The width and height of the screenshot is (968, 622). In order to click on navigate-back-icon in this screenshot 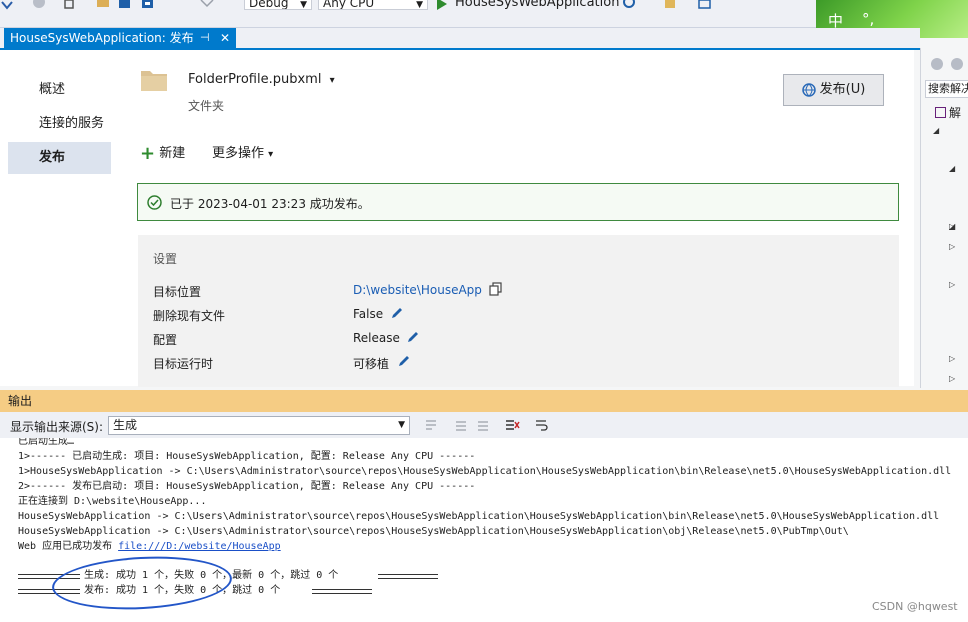, I will do `click(7, 5)`.